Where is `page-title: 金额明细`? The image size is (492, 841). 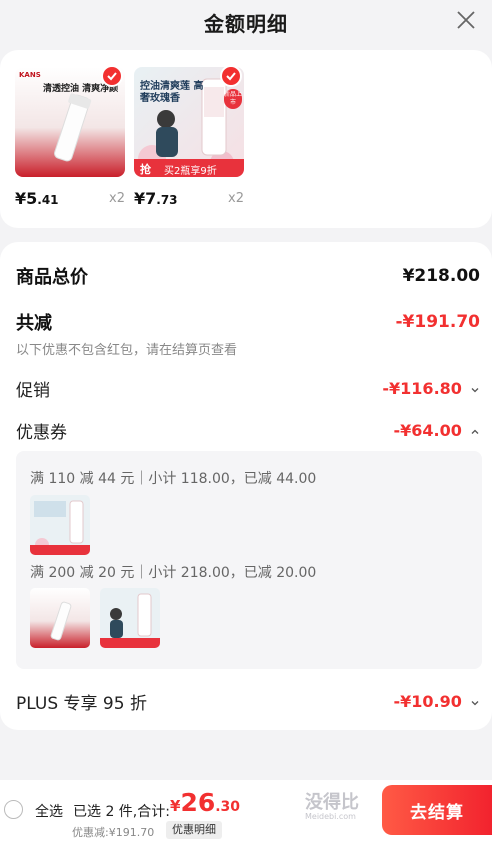
page-title: 金额明细 is located at coordinates (246, 23).